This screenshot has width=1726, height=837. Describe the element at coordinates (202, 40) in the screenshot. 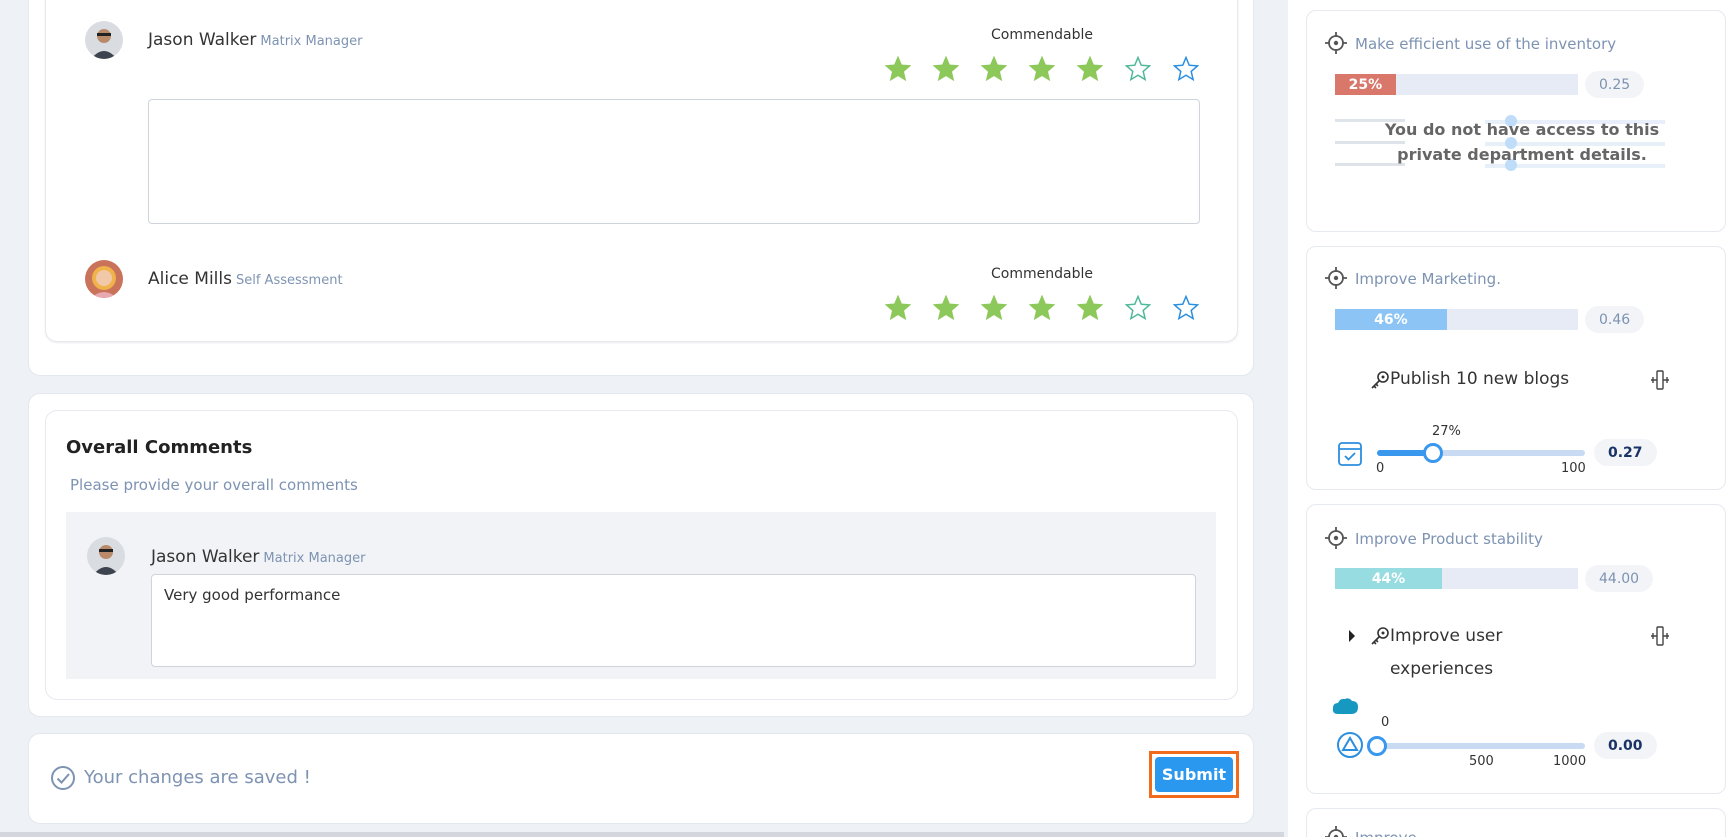

I see `reviewer-name-text: Jason Walker` at that location.